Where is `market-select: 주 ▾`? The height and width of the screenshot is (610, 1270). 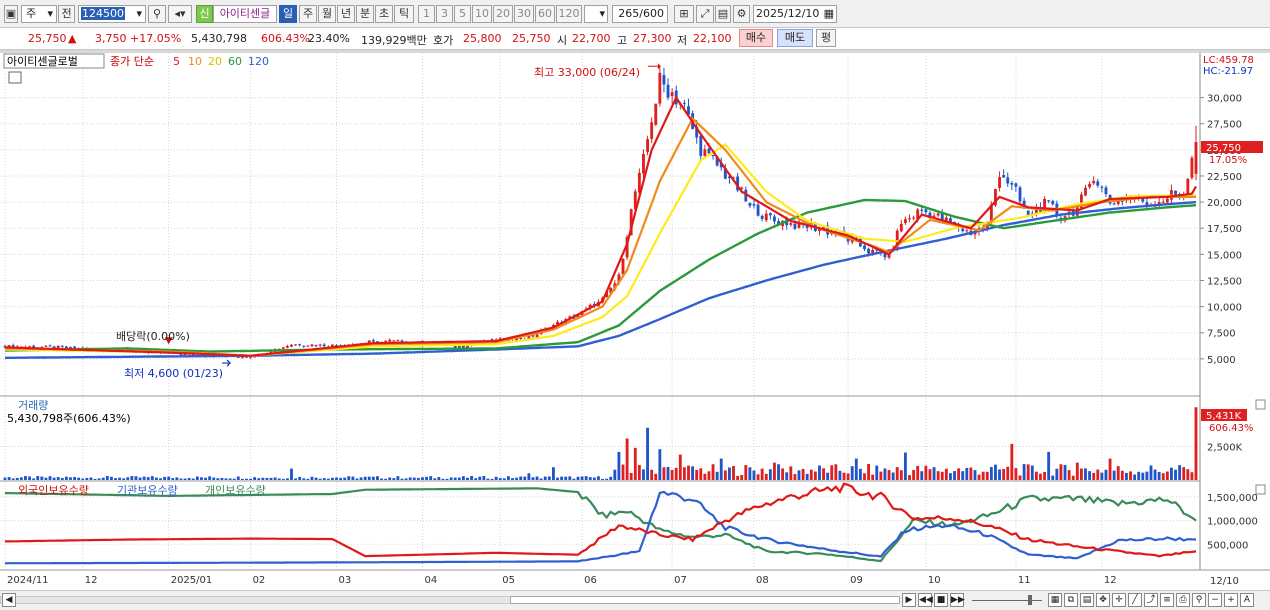
market-select: 주 ▾ is located at coordinates (39, 14).